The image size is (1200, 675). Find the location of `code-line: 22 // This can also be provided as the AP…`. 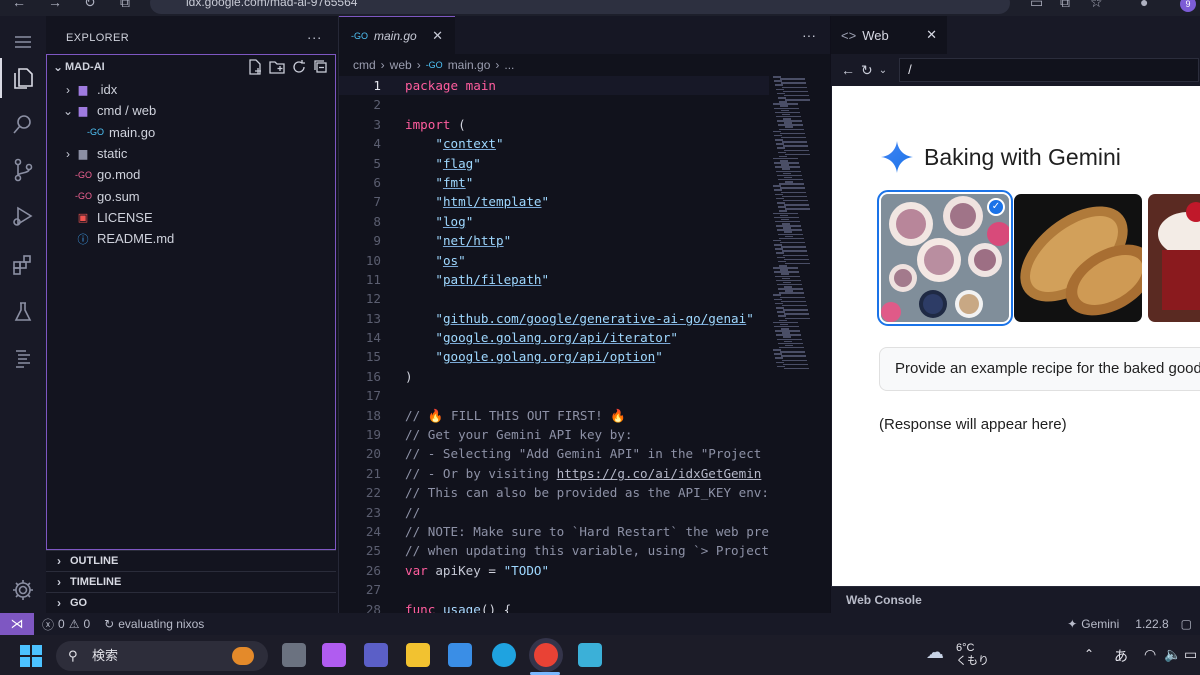

code-line: 22 // This can also be provided as the AP… is located at coordinates (554, 492).